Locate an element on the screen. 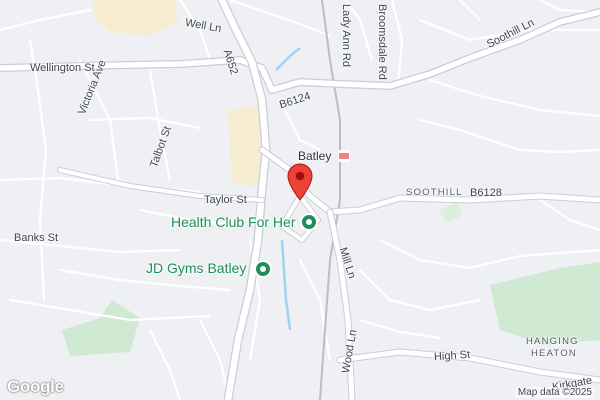 The image size is (600, 400). rail-station-icon is located at coordinates (344, 156).